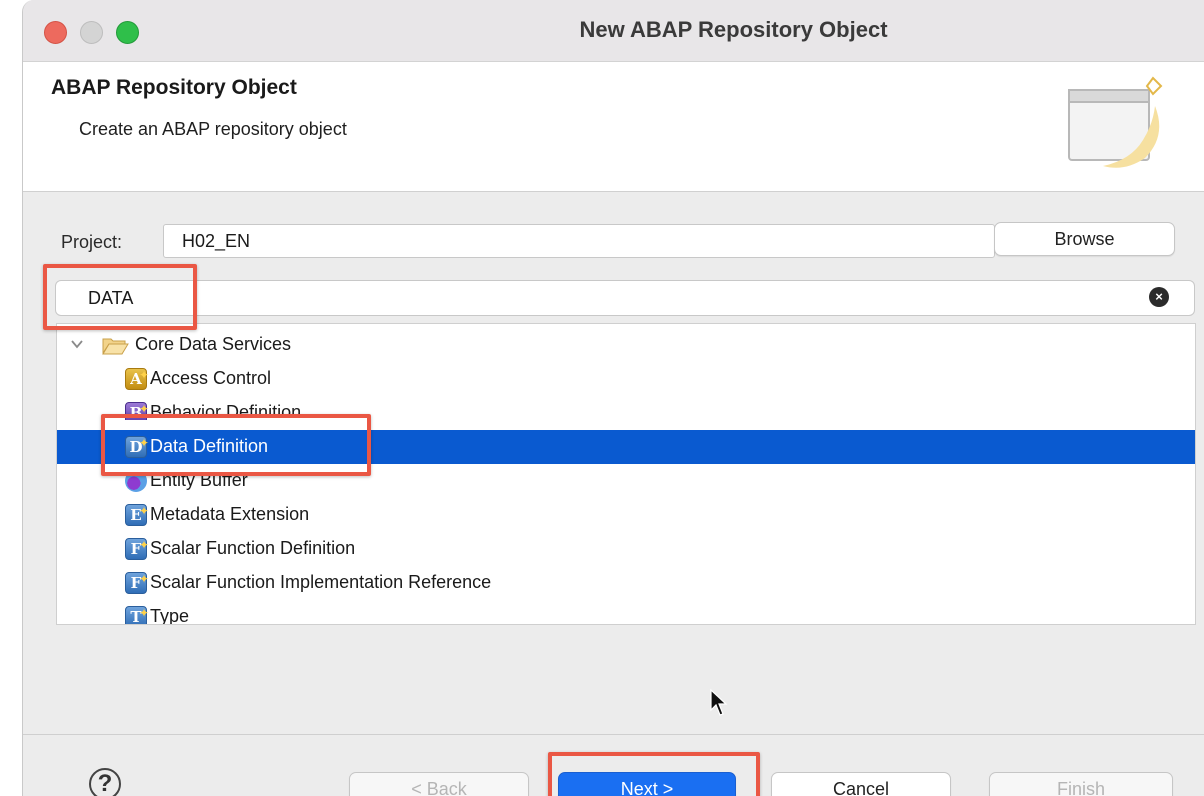 The height and width of the screenshot is (796, 1204). Describe the element at coordinates (137, 615) in the screenshot. I see `type-icon: T ✦` at that location.